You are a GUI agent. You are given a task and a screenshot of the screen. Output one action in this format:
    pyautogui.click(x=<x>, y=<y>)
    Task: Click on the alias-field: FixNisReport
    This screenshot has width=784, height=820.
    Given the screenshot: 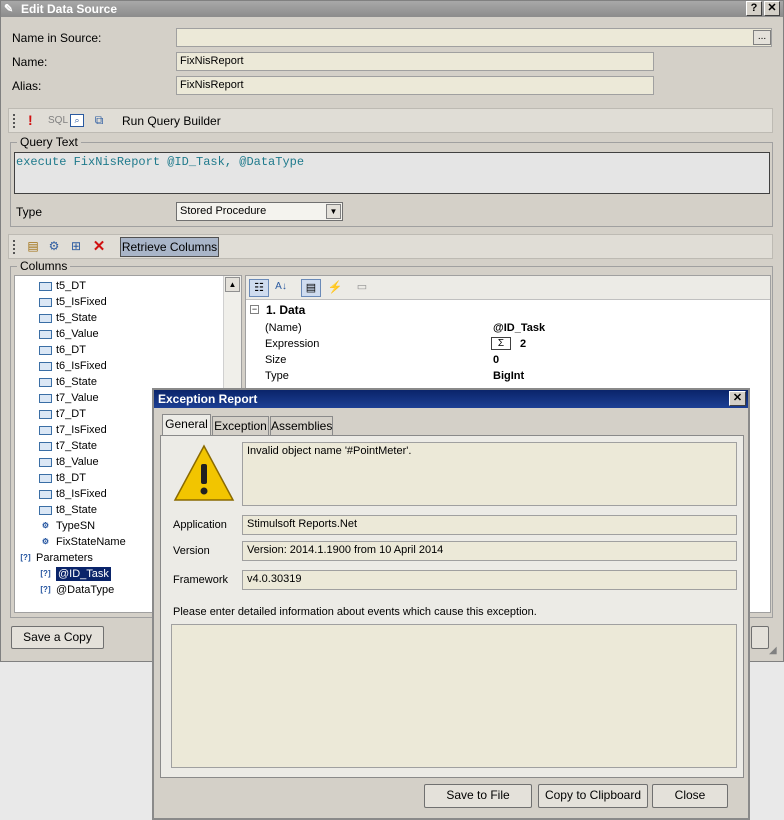 What is the action you would take?
    pyautogui.click(x=415, y=85)
    